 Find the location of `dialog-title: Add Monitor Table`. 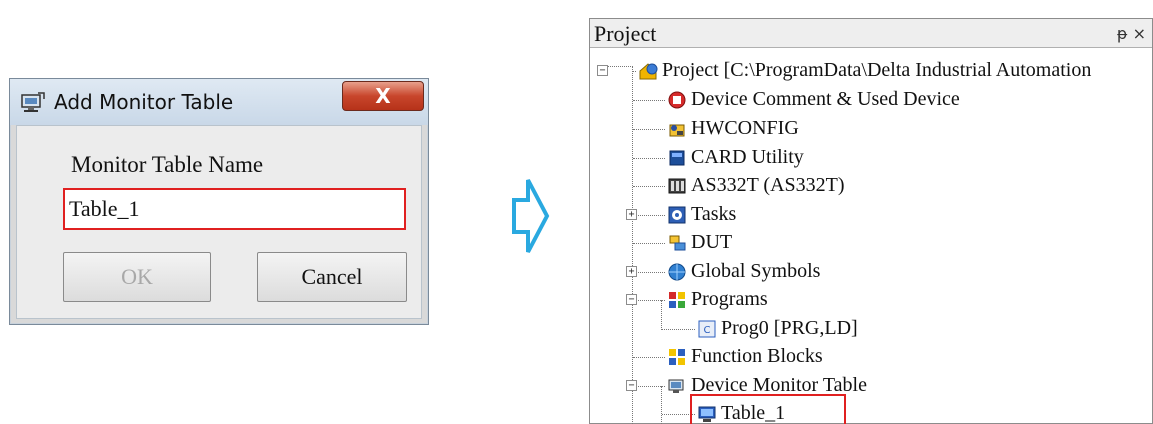

dialog-title: Add Monitor Table is located at coordinates (144, 102).